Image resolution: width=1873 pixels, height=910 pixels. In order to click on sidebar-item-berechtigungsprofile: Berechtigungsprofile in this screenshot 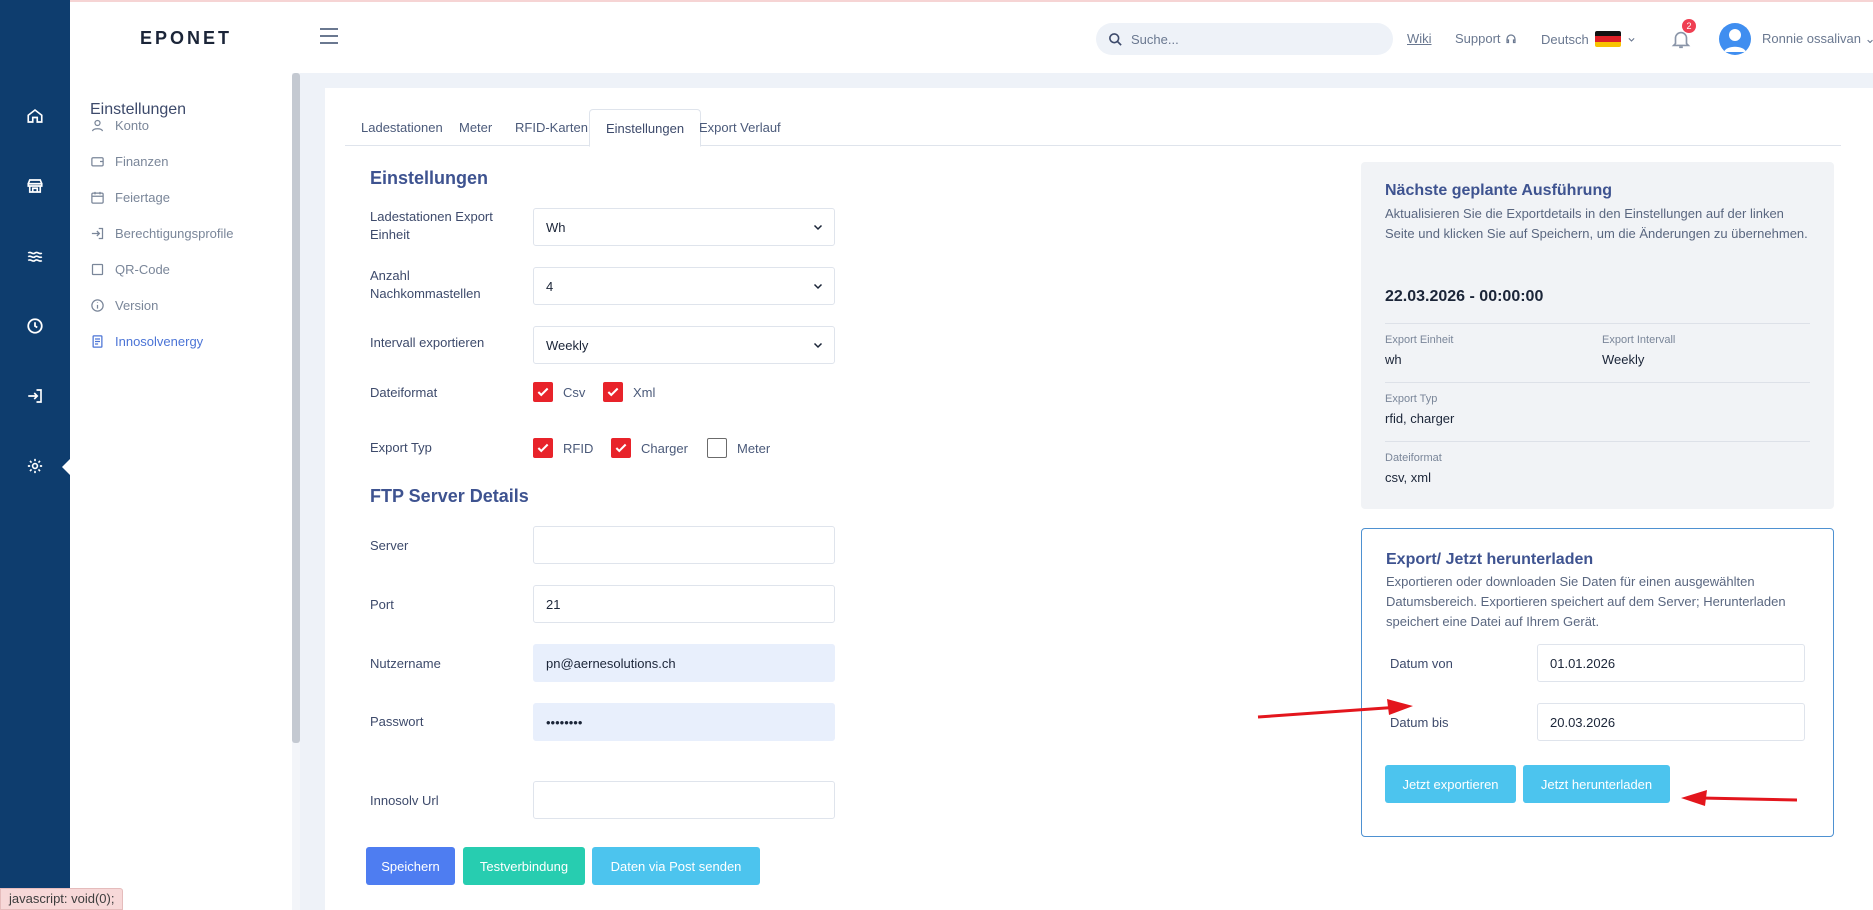, I will do `click(162, 233)`.